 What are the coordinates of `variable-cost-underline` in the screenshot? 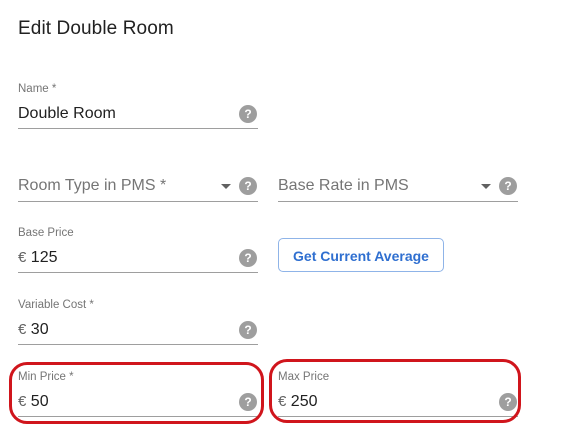 It's located at (138, 344).